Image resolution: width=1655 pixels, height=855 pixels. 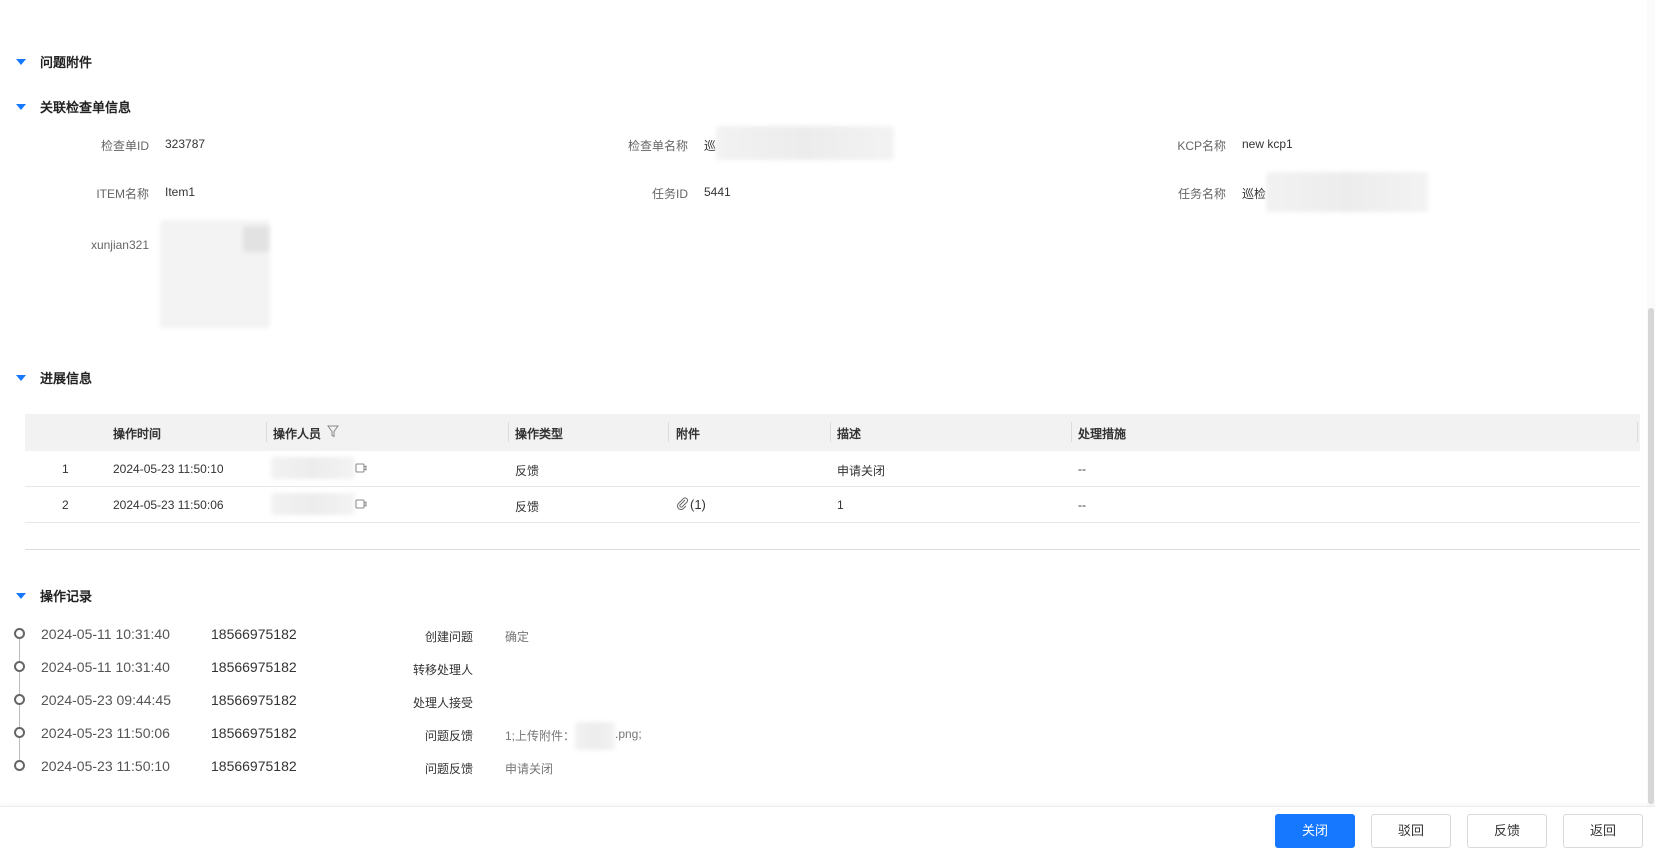 What do you see at coordinates (669, 194) in the screenshot?
I see `task-id-label: 任务ID` at bounding box center [669, 194].